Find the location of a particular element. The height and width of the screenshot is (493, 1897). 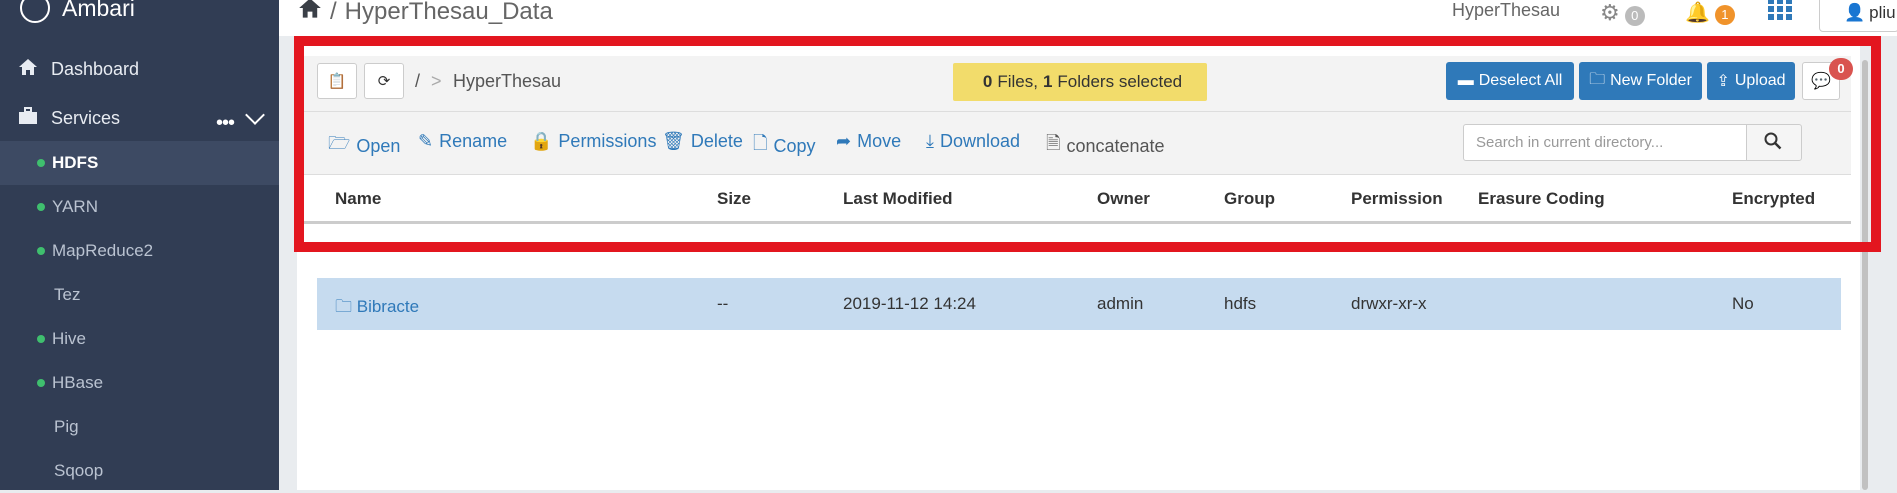

more-icon: ••• is located at coordinates (225, 123).